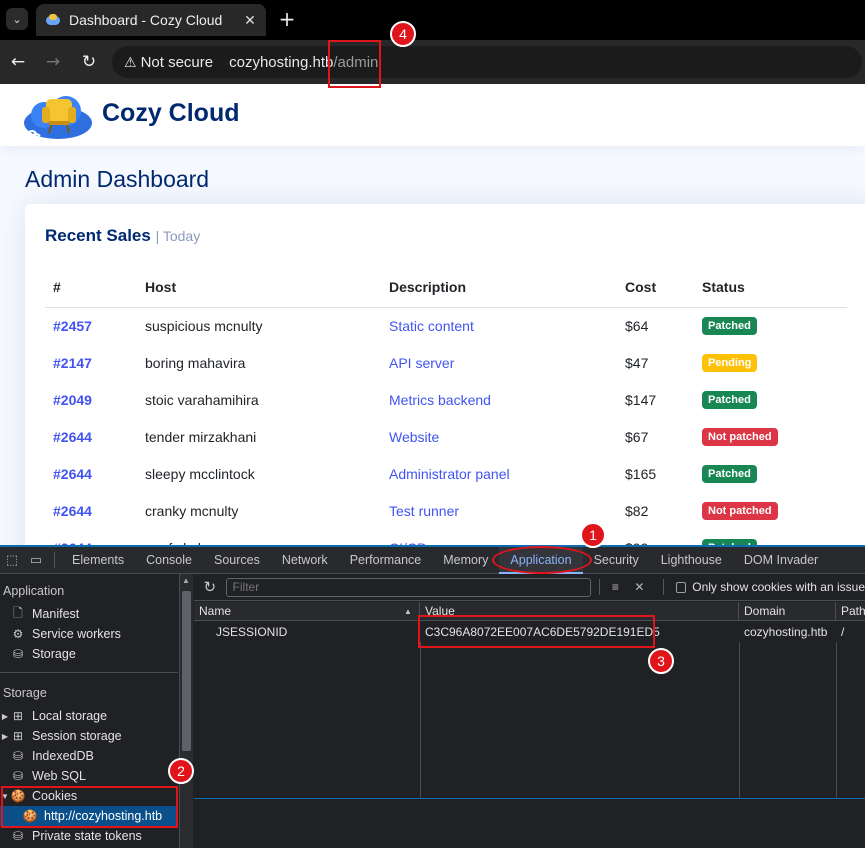 This screenshot has height=848, width=865. Describe the element at coordinates (192, 510) in the screenshot. I see `row-host: cranky mcnulty` at that location.